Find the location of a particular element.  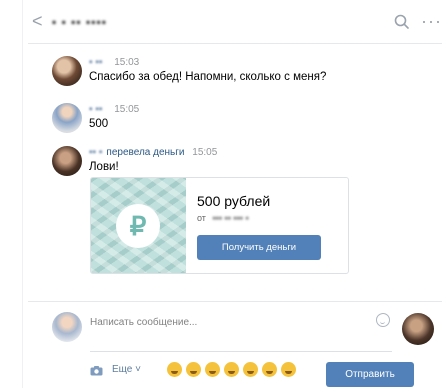

ruble-icon: ₽ is located at coordinates (138, 226).